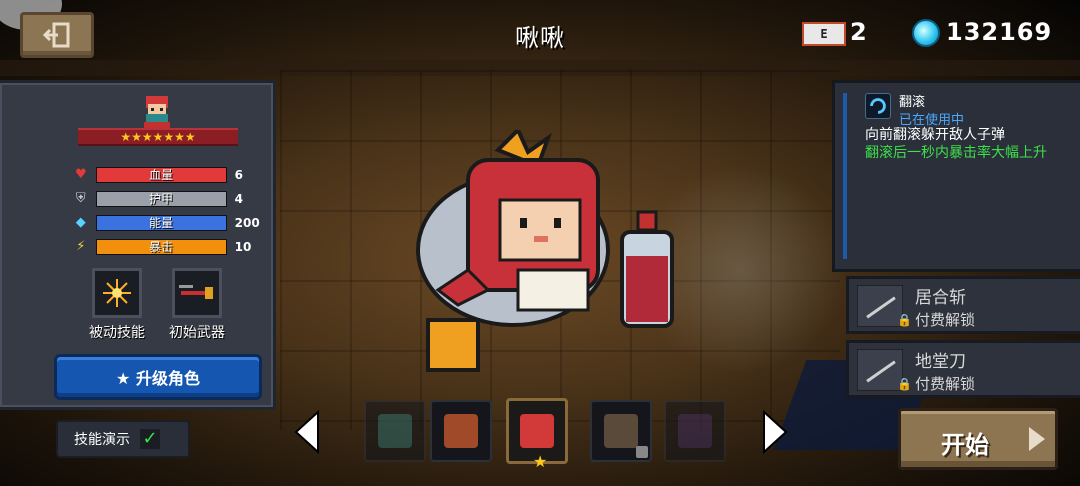 This screenshot has width=1080, height=486. I want to click on passive-skill-label: 被动技能, so click(117, 333).